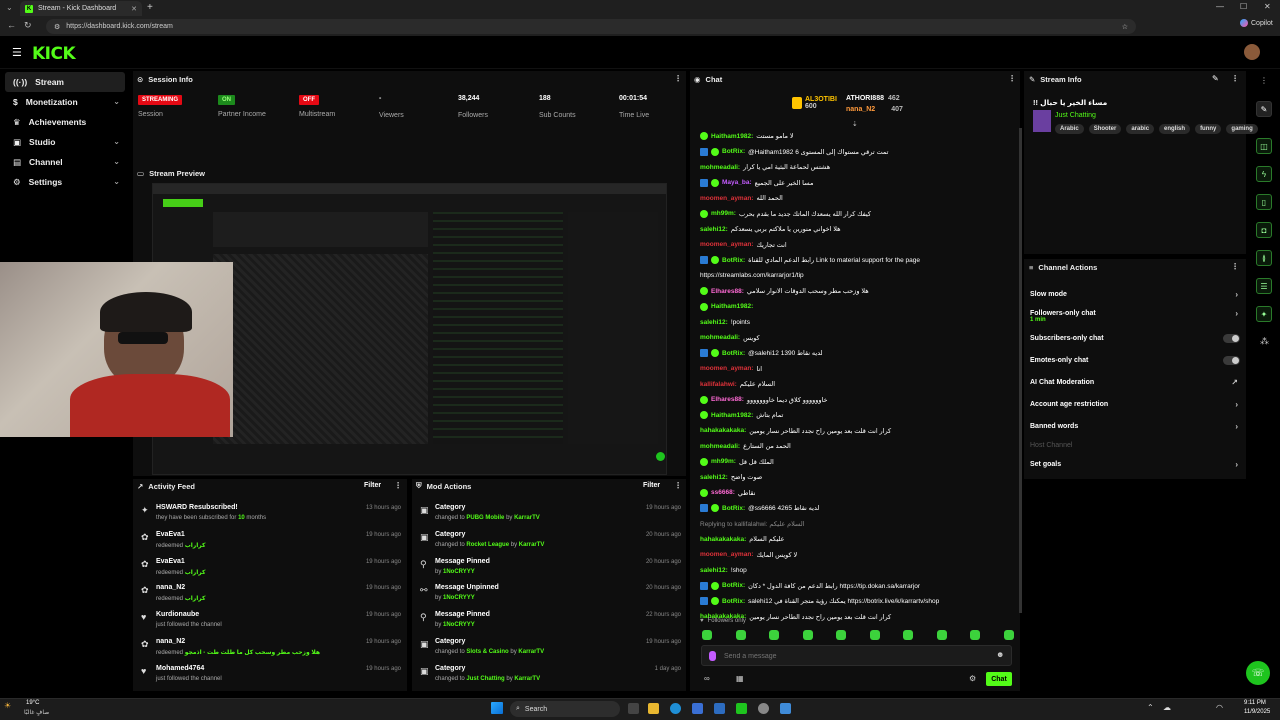 This screenshot has width=1280, height=720. Describe the element at coordinates (65, 122) in the screenshot. I see `sidebar-item-achievements: ♛ Achievements` at that location.